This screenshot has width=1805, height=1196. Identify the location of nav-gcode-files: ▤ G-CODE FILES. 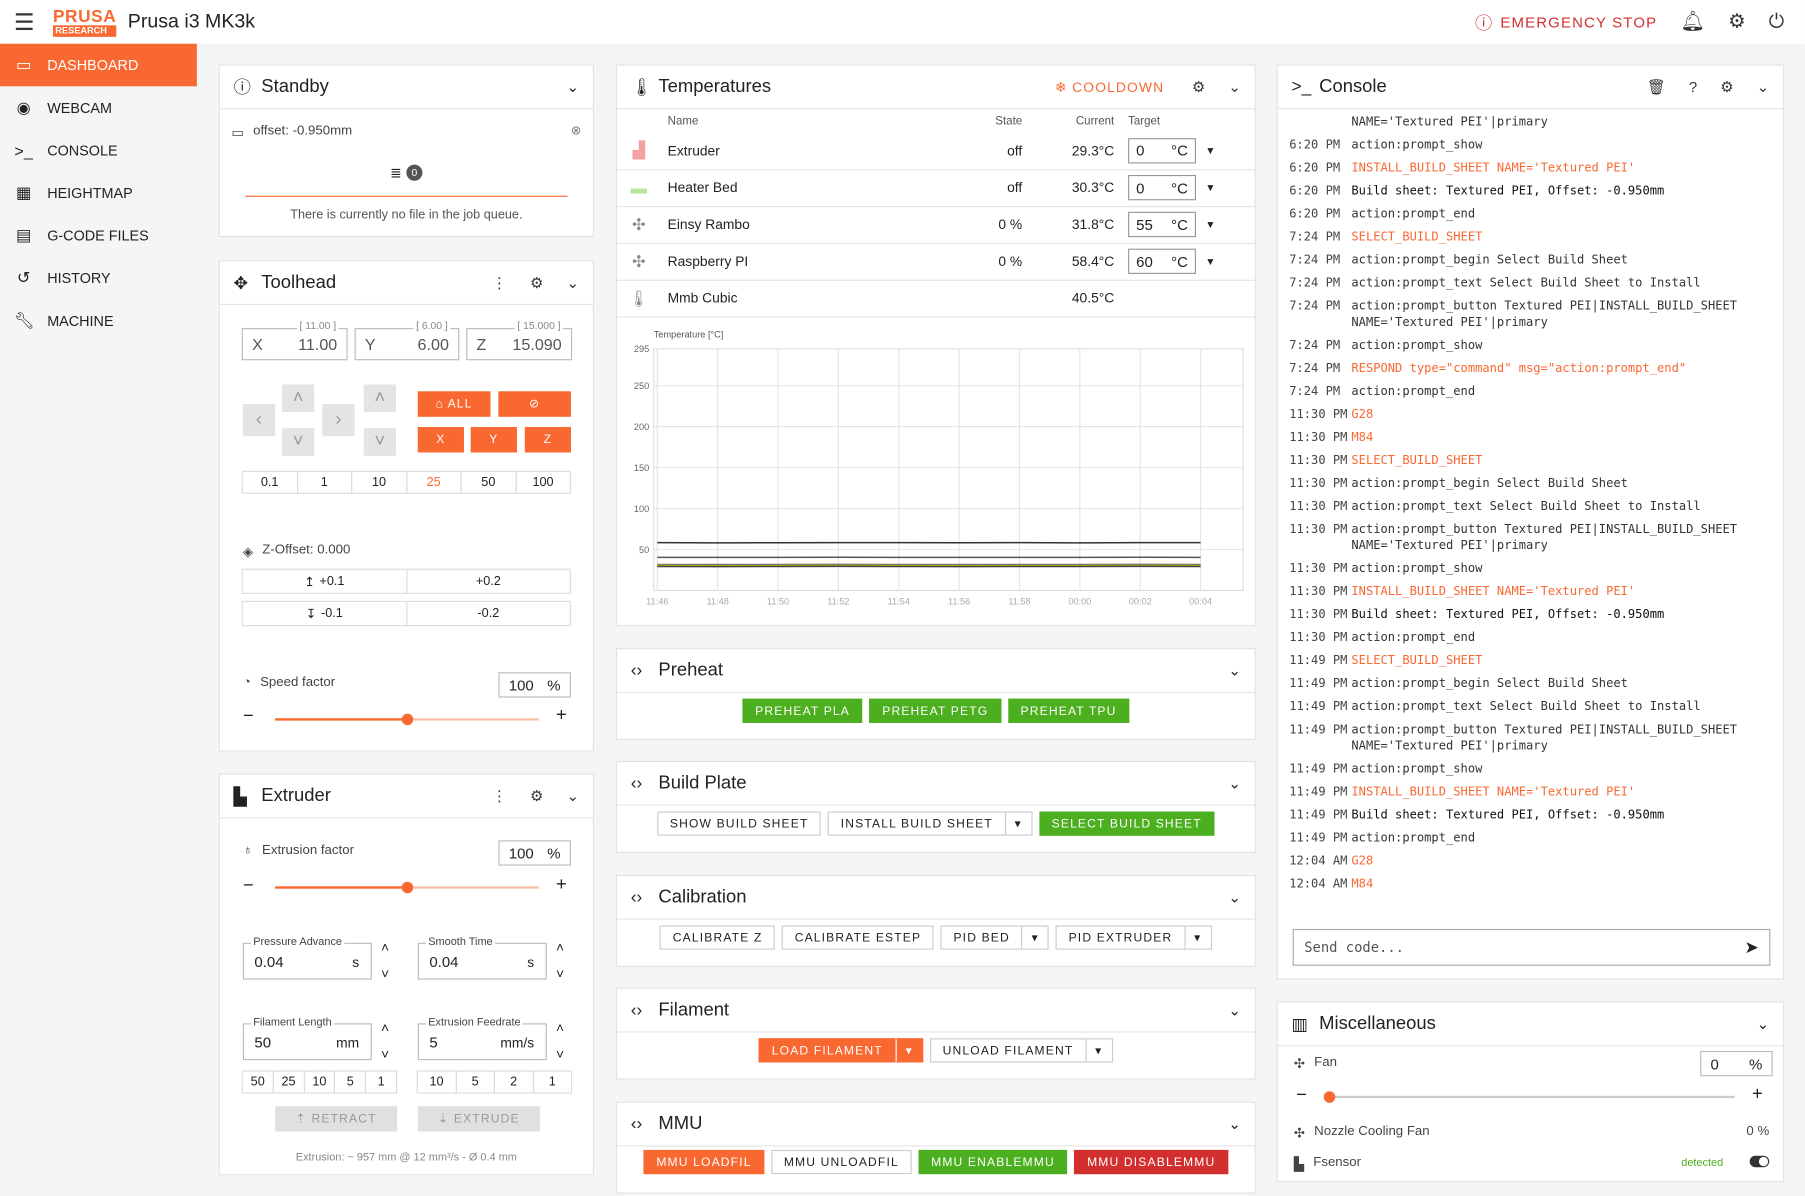
(98, 235).